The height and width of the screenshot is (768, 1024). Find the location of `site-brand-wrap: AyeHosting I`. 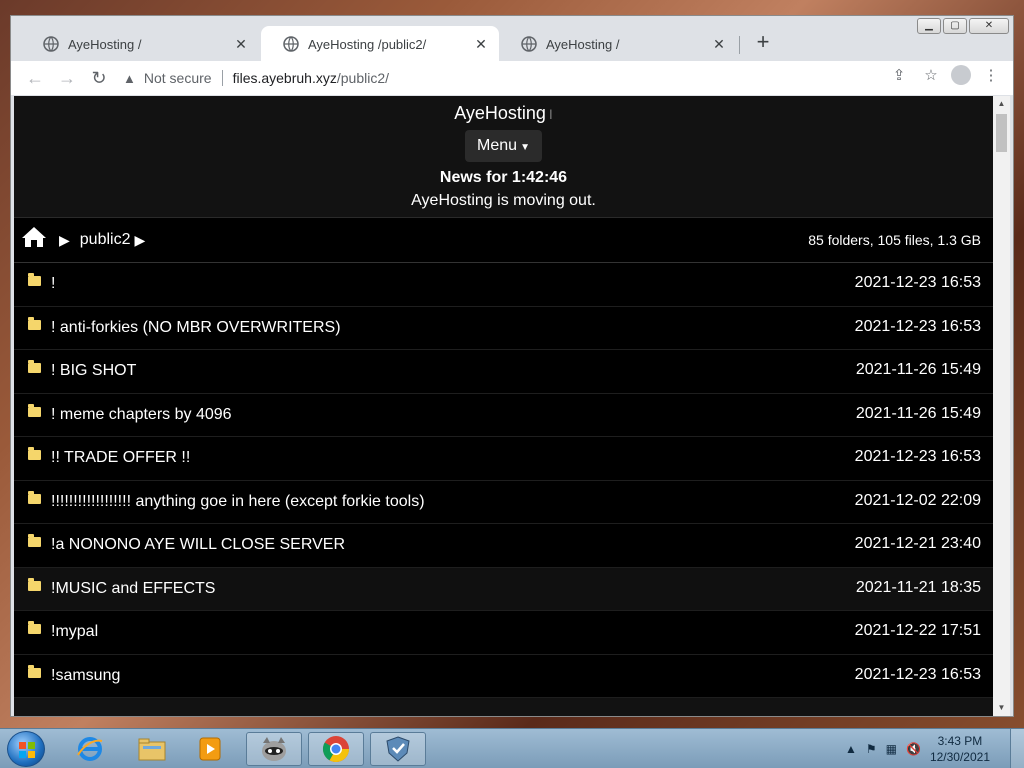

site-brand-wrap: AyeHosting I is located at coordinates (503, 113).